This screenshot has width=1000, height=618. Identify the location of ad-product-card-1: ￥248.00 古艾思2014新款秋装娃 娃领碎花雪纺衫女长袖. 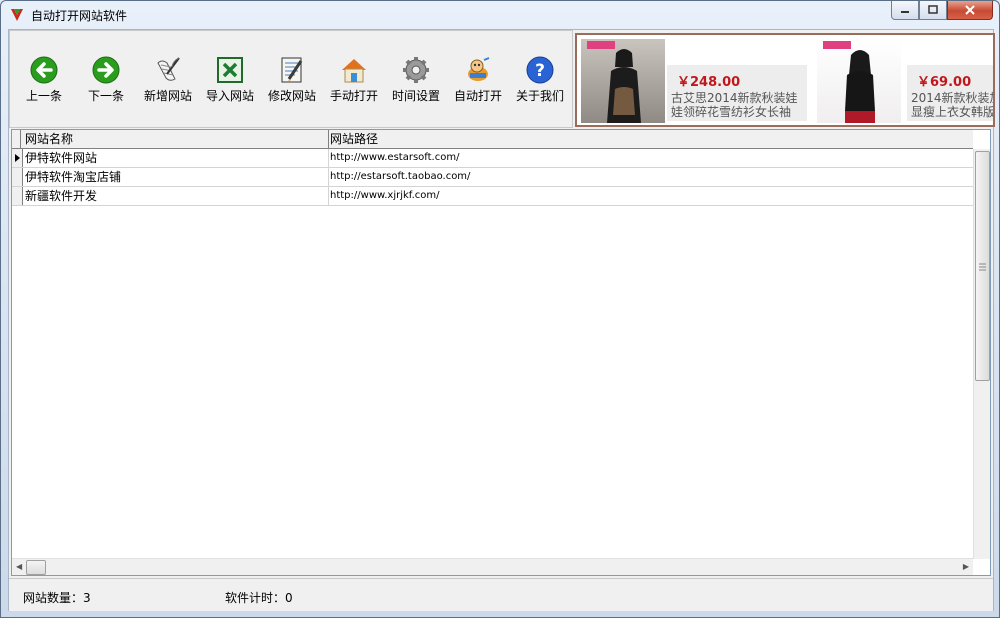
(737, 93).